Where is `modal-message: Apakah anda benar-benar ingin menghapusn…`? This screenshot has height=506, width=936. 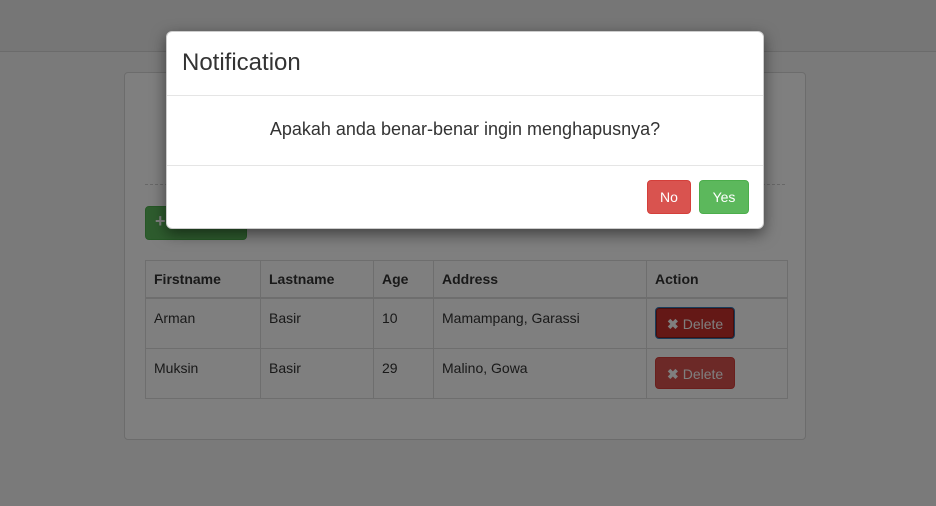
modal-message: Apakah anda benar-benar ingin menghapusn… is located at coordinates (465, 131).